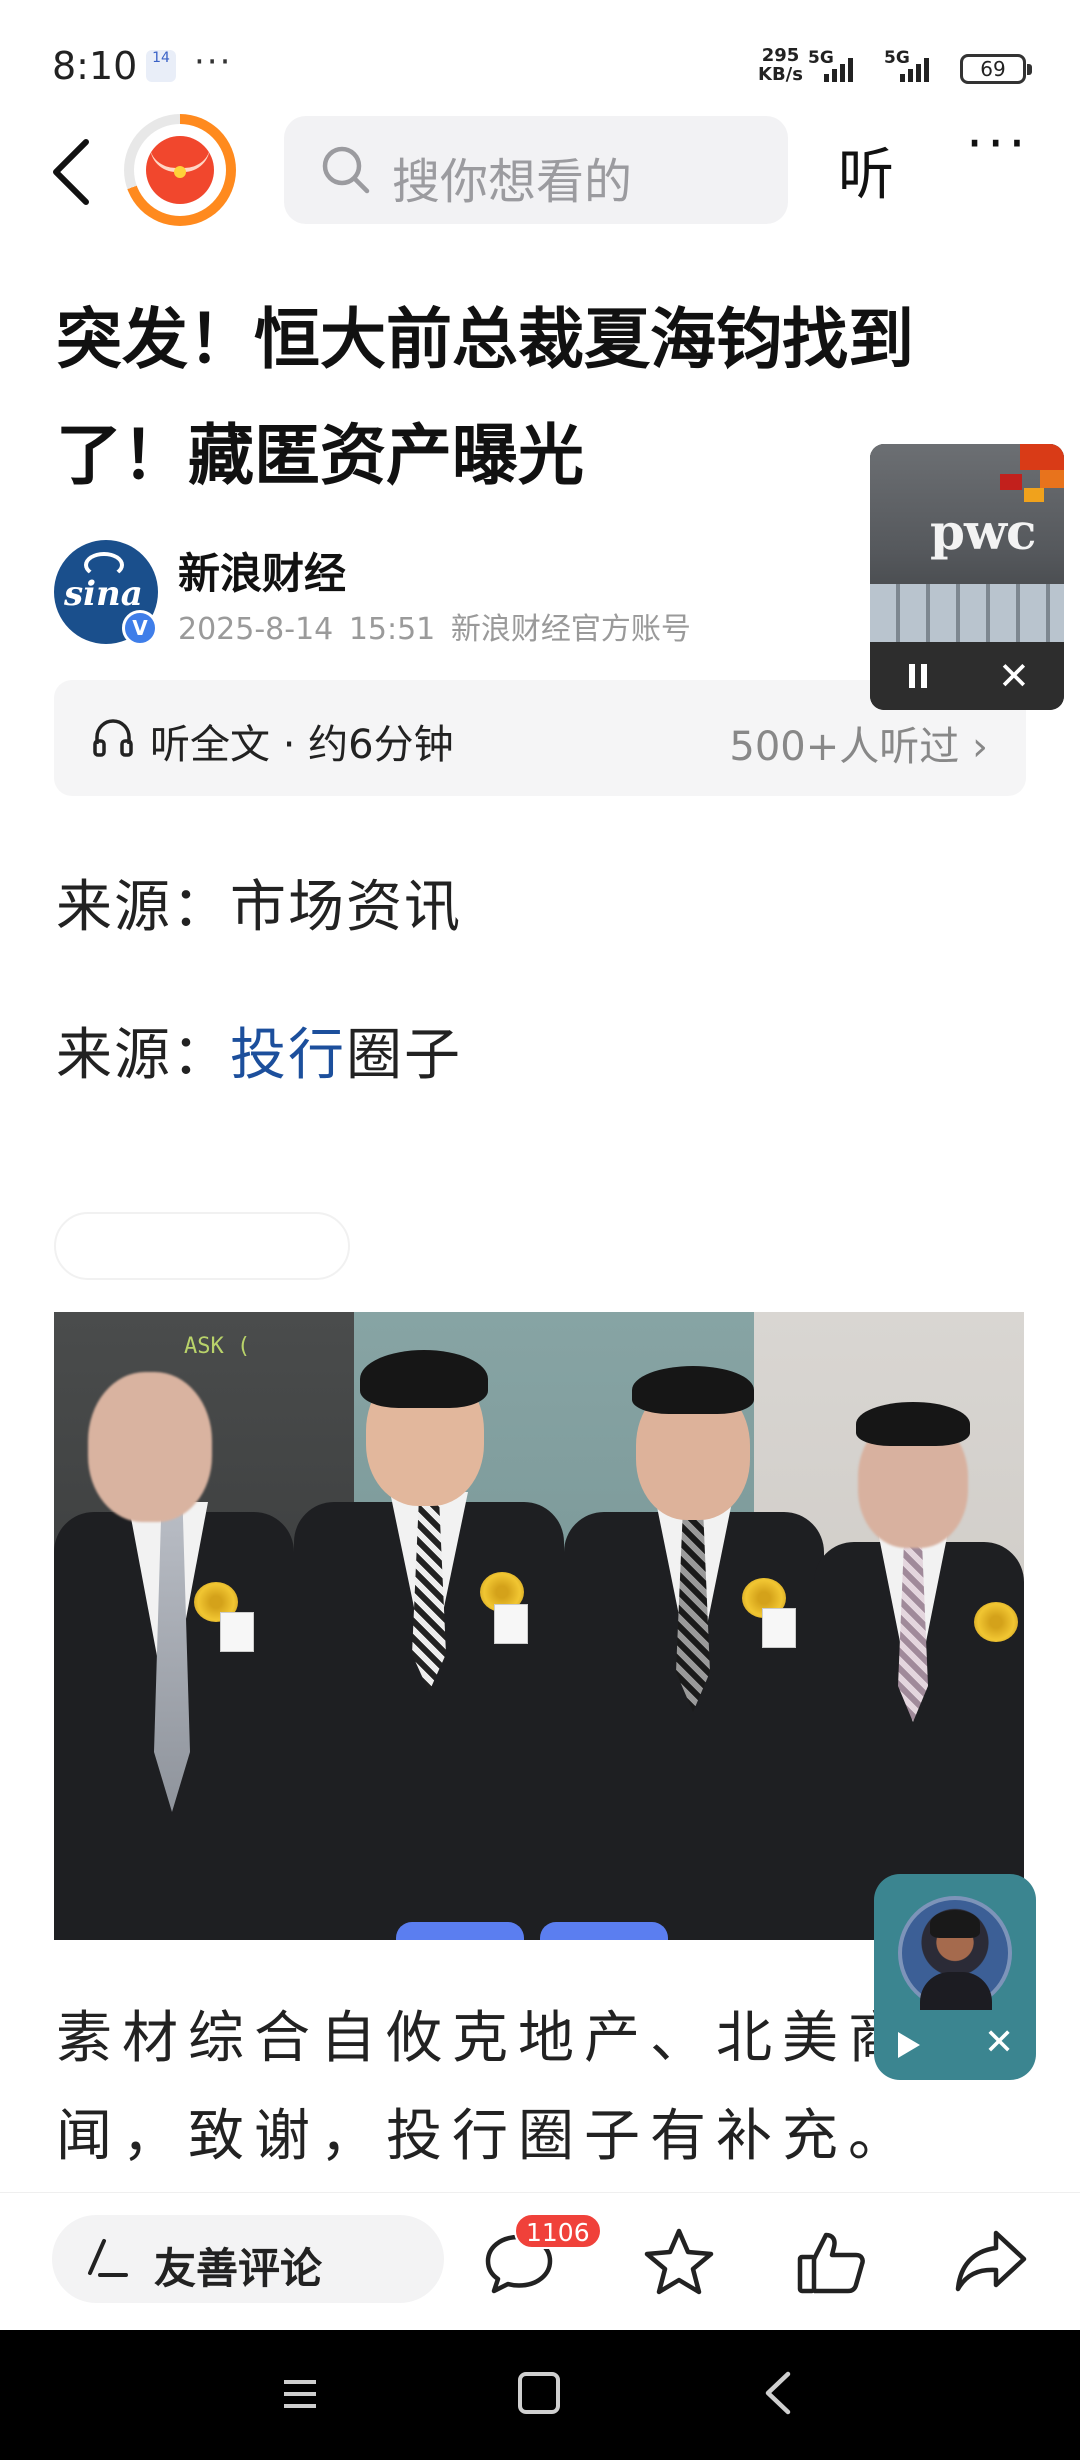 The width and height of the screenshot is (1080, 2460). I want to click on status-time: 8:10, so click(95, 66).